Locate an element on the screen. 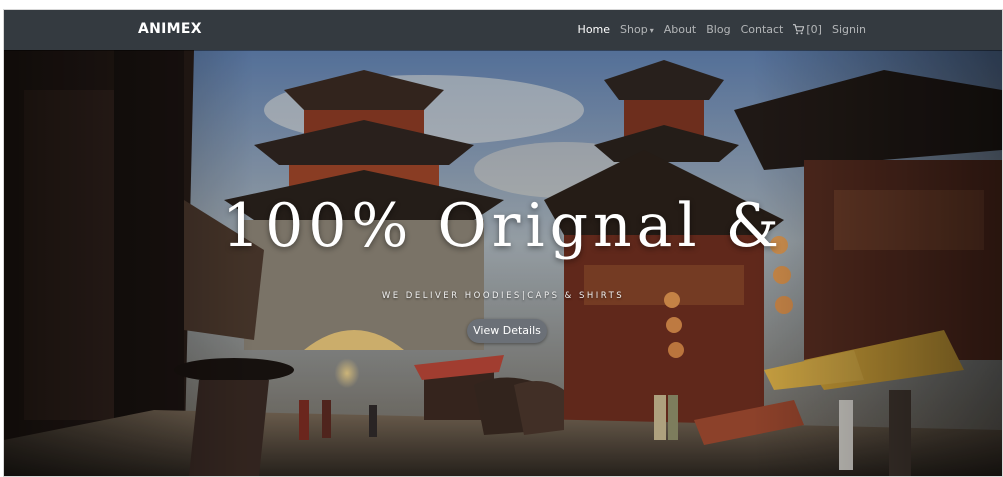 Image resolution: width=1003 pixels, height=477 pixels. view-details-button: View Details is located at coordinates (507, 331).